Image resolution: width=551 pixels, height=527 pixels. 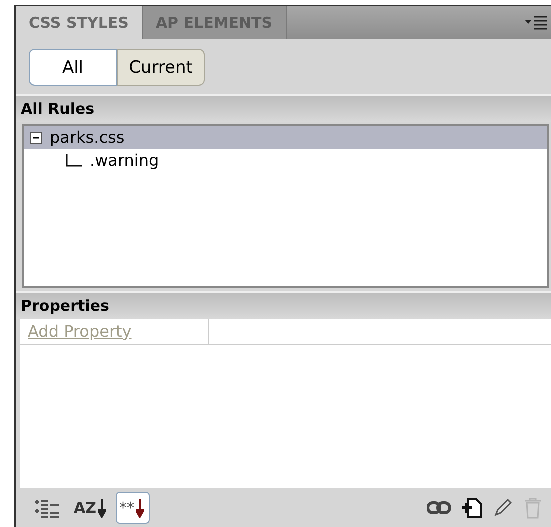 I want to click on collapse-icon, so click(x=36, y=138).